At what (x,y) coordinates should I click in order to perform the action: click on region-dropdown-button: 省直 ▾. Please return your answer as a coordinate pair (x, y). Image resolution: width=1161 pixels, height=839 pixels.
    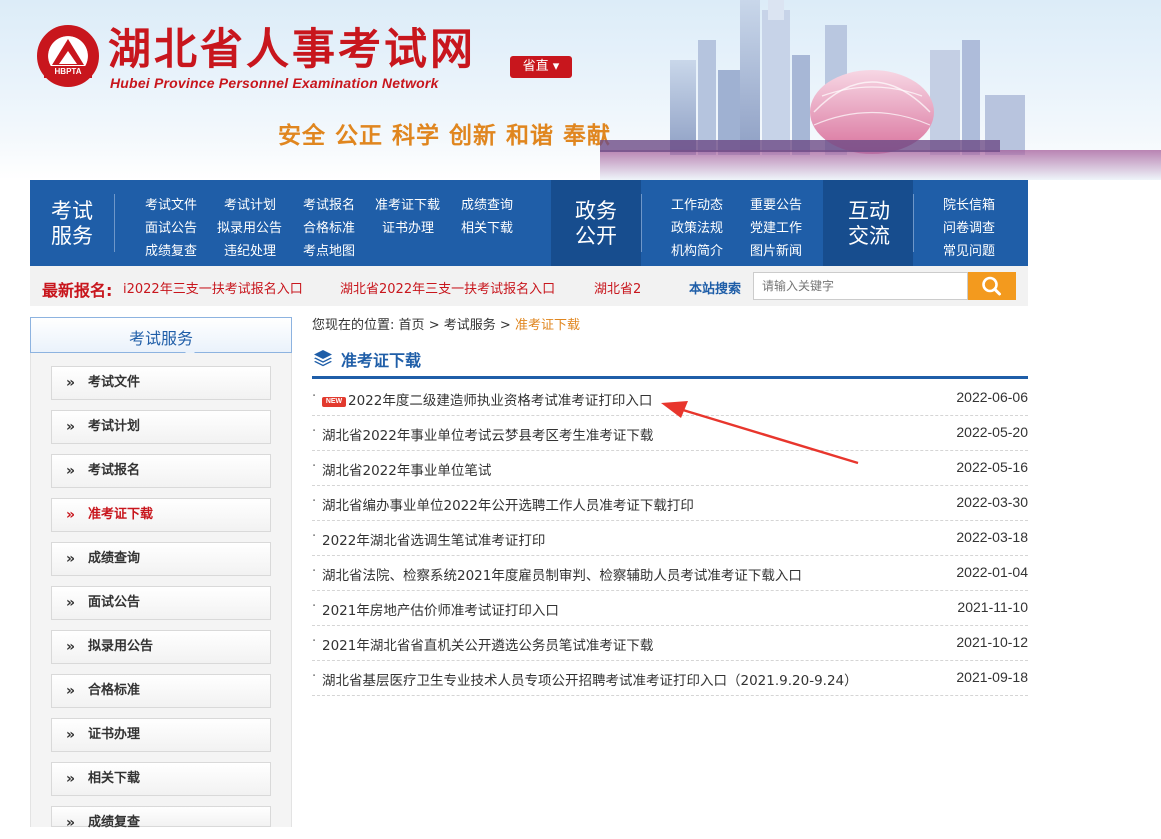
    Looking at the image, I should click on (541, 67).